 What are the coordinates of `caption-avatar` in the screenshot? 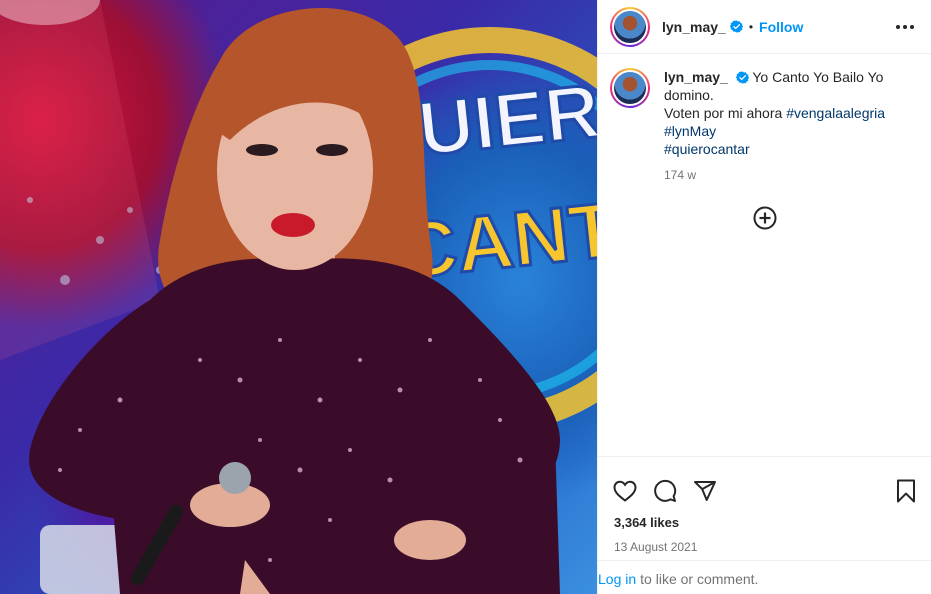 It's located at (630, 88).